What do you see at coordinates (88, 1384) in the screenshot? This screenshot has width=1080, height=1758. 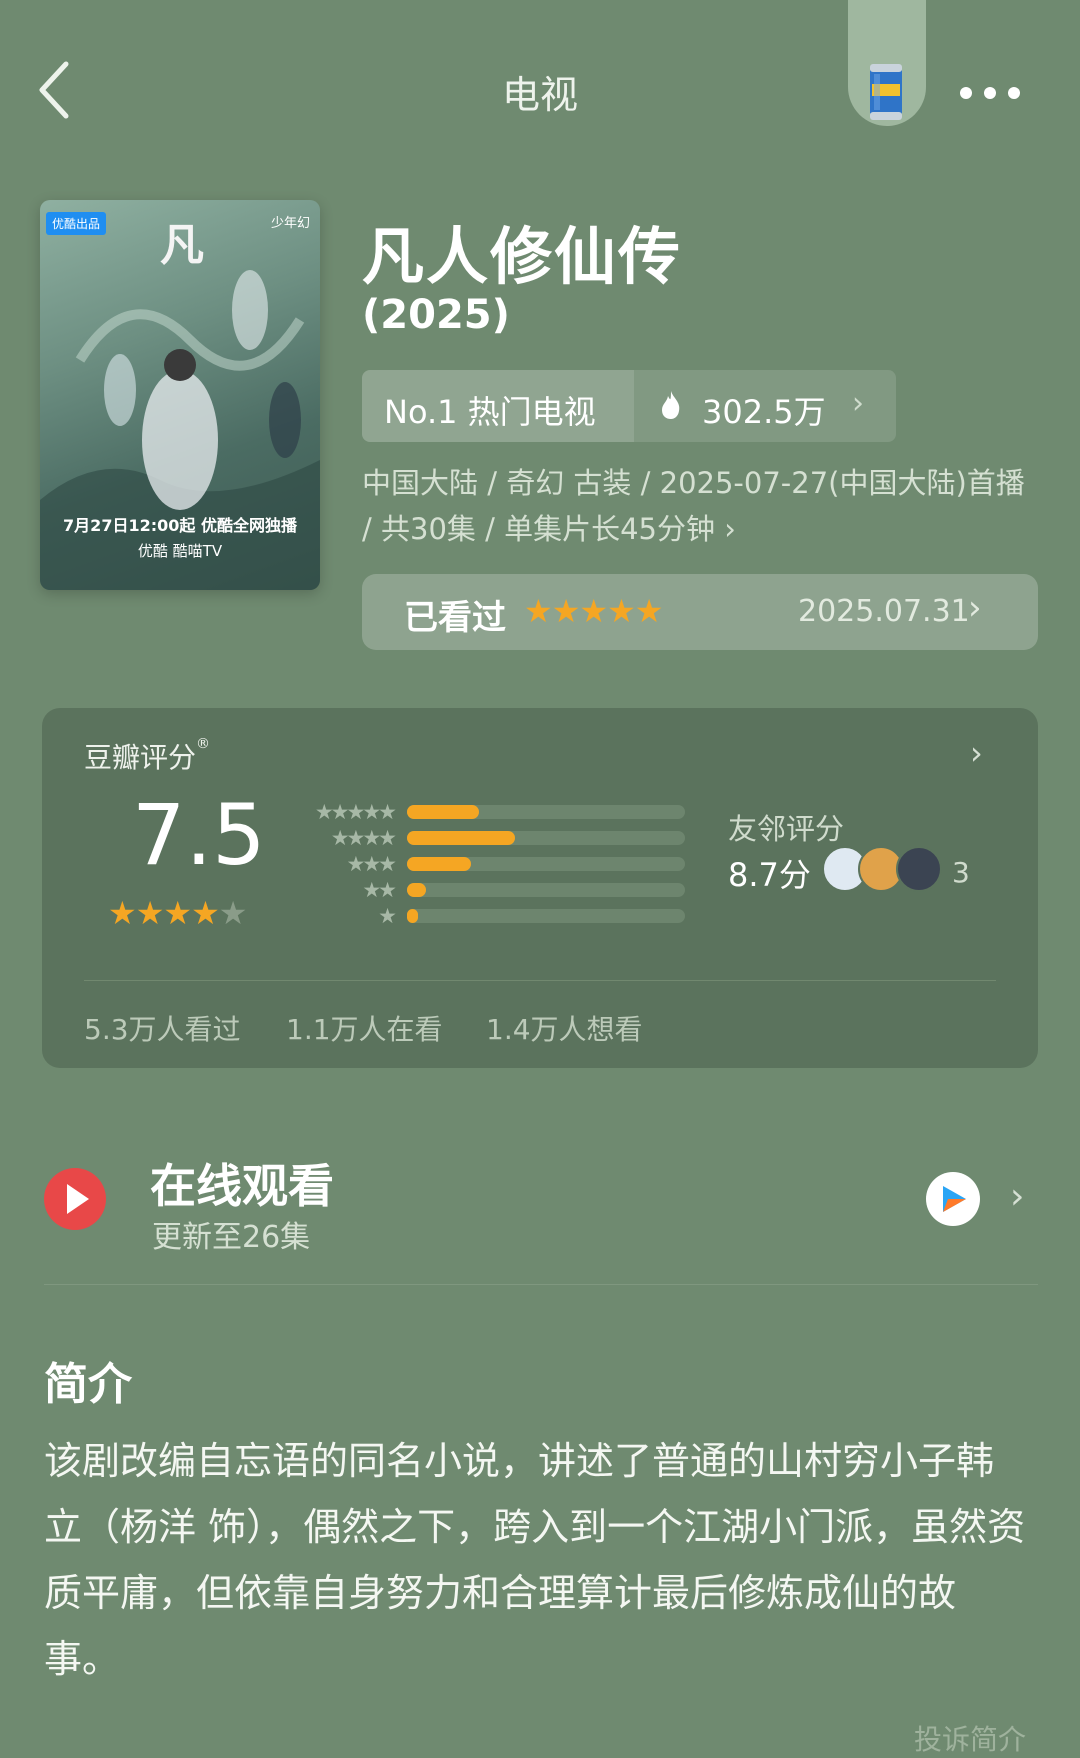 I see `synopsis-title: 简介` at bounding box center [88, 1384].